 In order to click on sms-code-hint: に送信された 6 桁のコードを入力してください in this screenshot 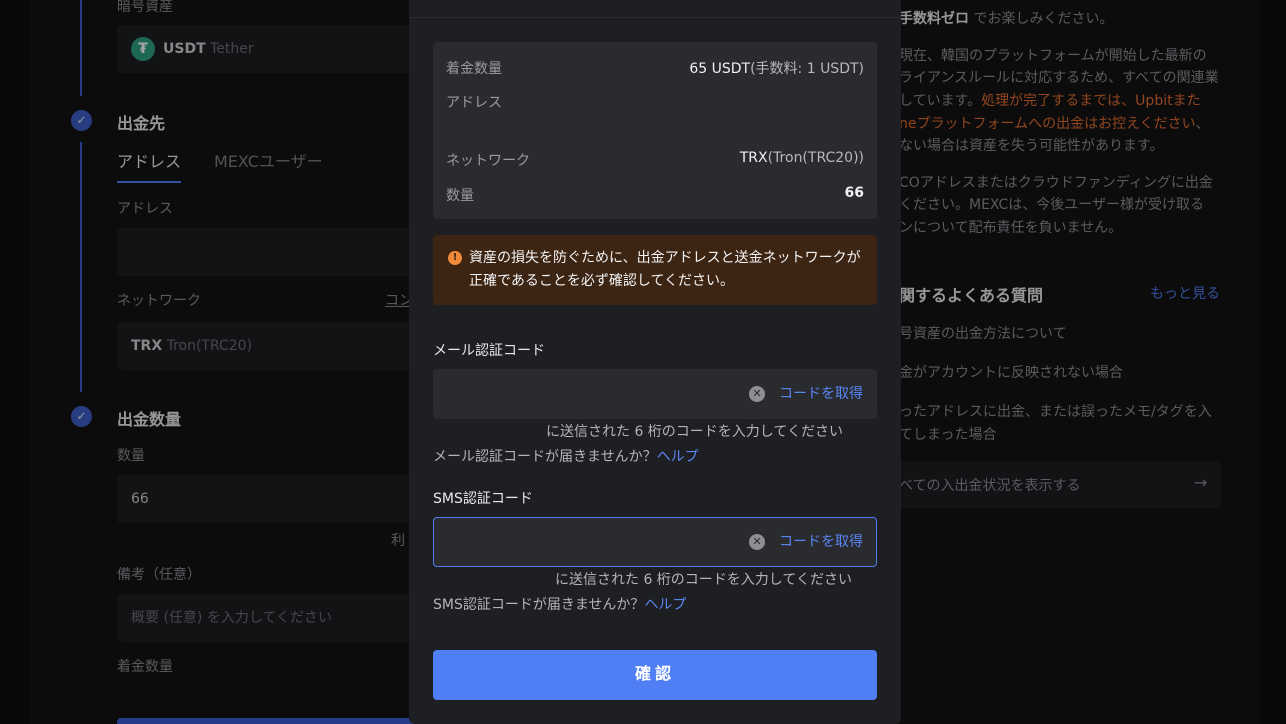, I will do `click(703, 580)`.